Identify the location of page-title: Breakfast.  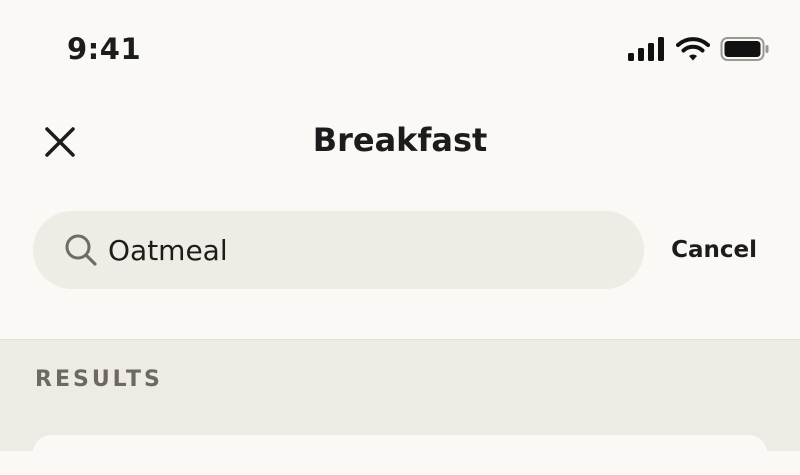
(400, 140).